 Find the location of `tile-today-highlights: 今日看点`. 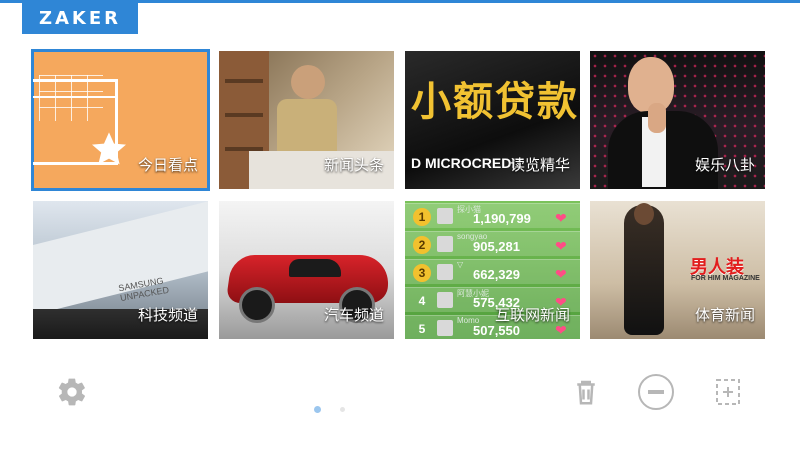

tile-today-highlights: 今日看点 is located at coordinates (120, 120).